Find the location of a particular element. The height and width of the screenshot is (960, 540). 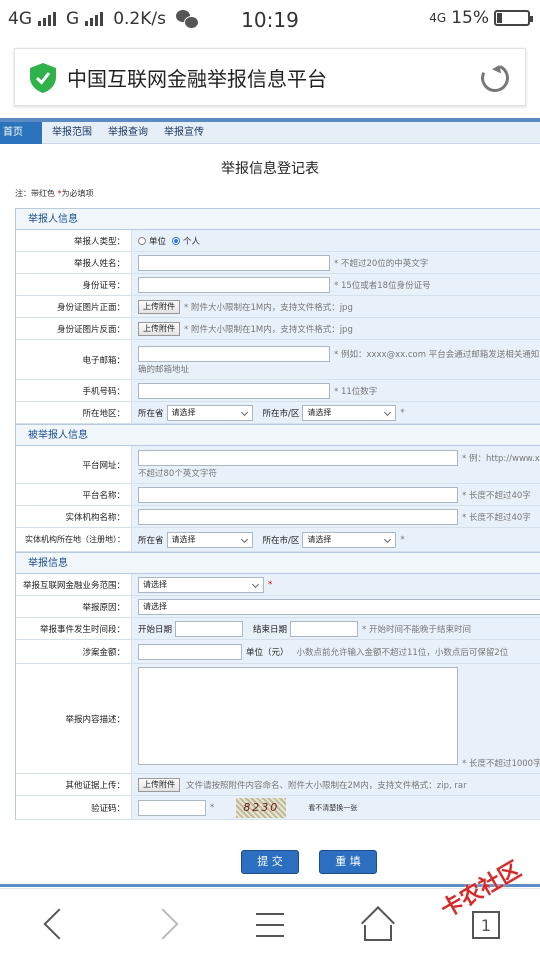

shield-check-icon is located at coordinates (43, 78).